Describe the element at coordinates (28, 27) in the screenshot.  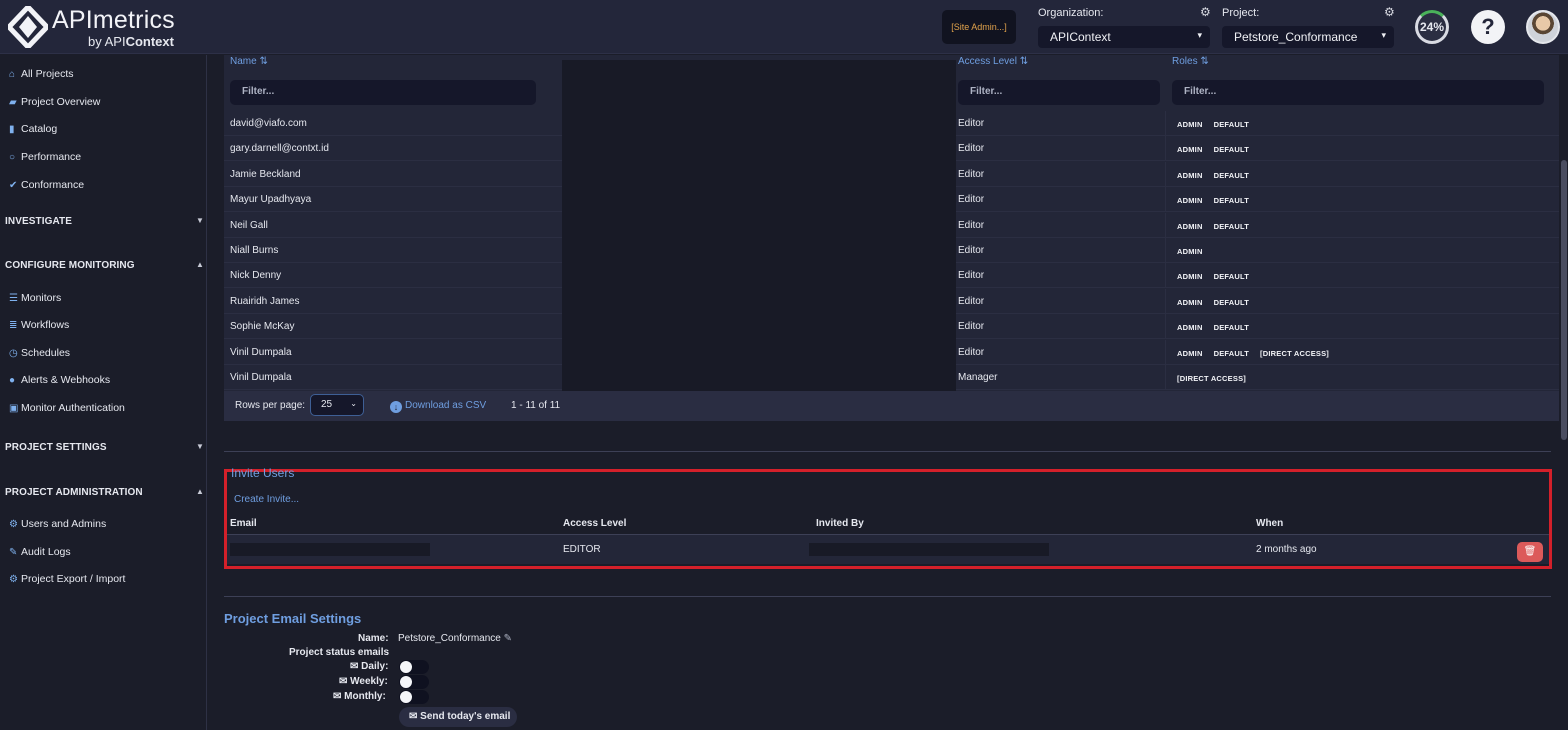
I see `apimetrics-logo-icon` at that location.